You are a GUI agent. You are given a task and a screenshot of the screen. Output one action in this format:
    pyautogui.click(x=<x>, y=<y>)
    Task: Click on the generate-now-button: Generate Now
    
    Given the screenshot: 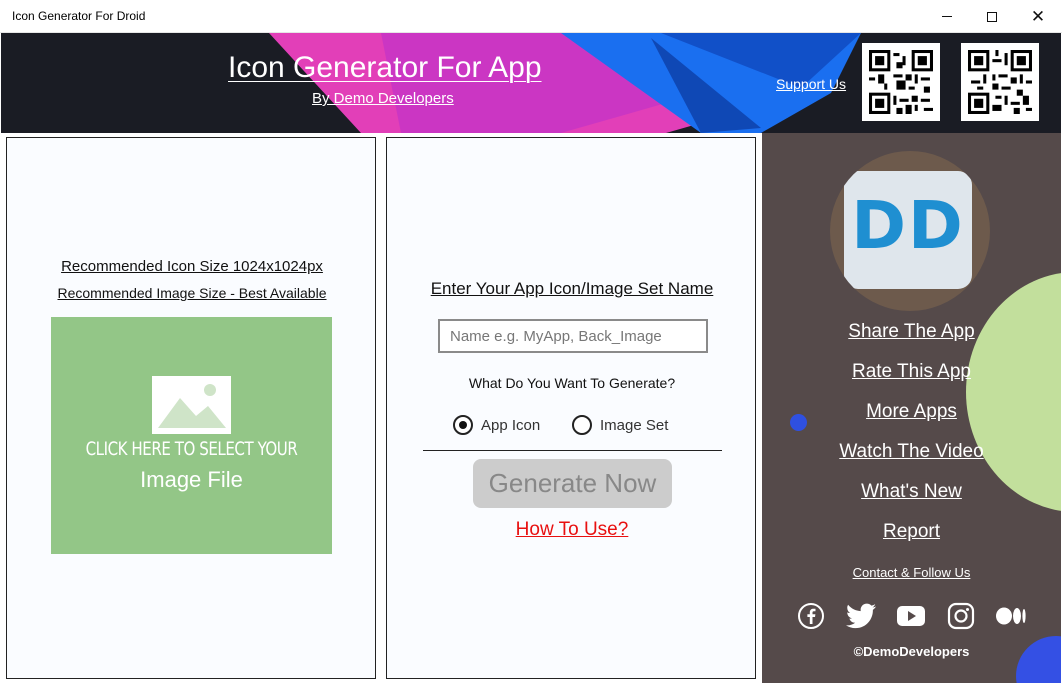 What is the action you would take?
    pyautogui.click(x=572, y=483)
    